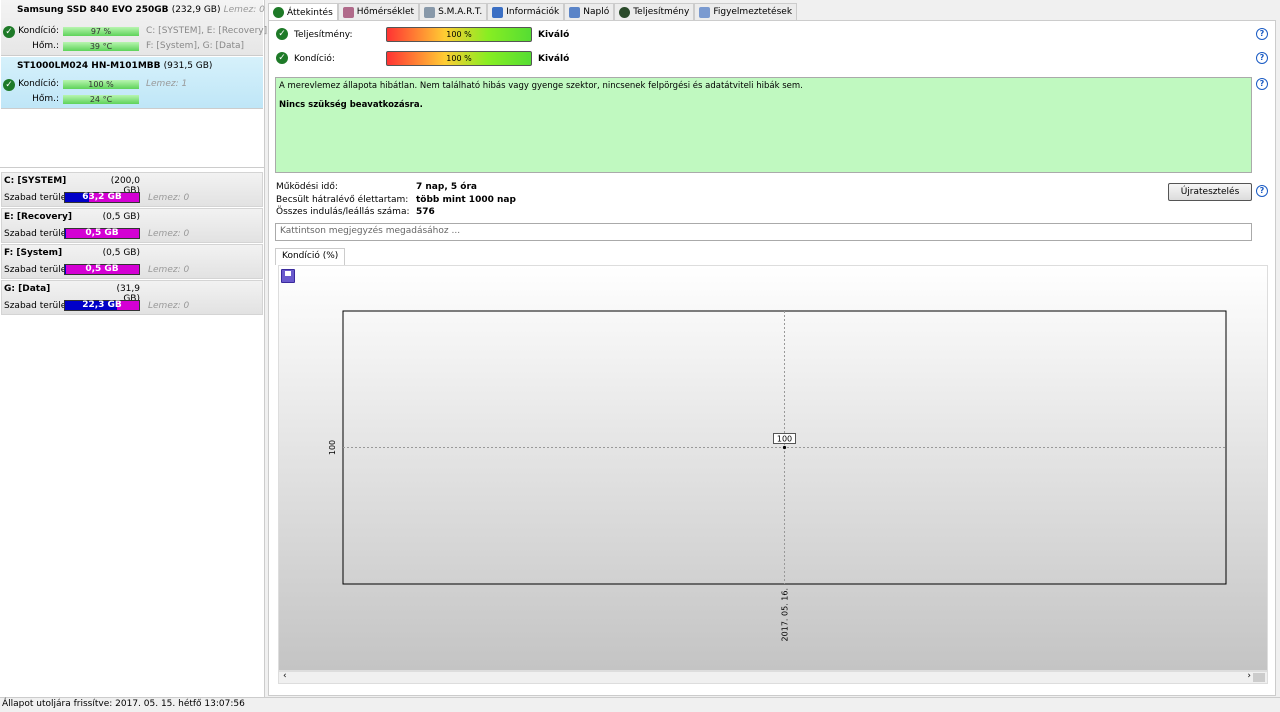 Image resolution: width=1280 pixels, height=712 pixels. What do you see at coordinates (385, 12) in the screenshot?
I see `tab-label: Hőmérséklet` at bounding box center [385, 12].